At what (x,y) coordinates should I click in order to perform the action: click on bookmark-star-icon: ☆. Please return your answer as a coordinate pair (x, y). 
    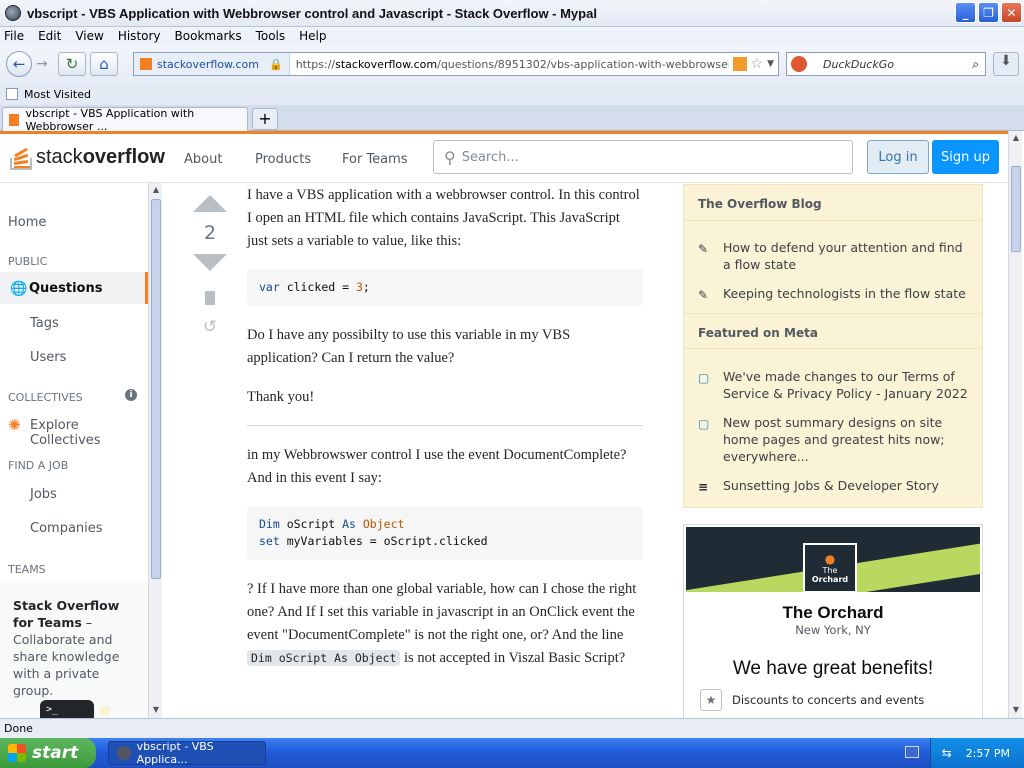
    Looking at the image, I should click on (757, 64).